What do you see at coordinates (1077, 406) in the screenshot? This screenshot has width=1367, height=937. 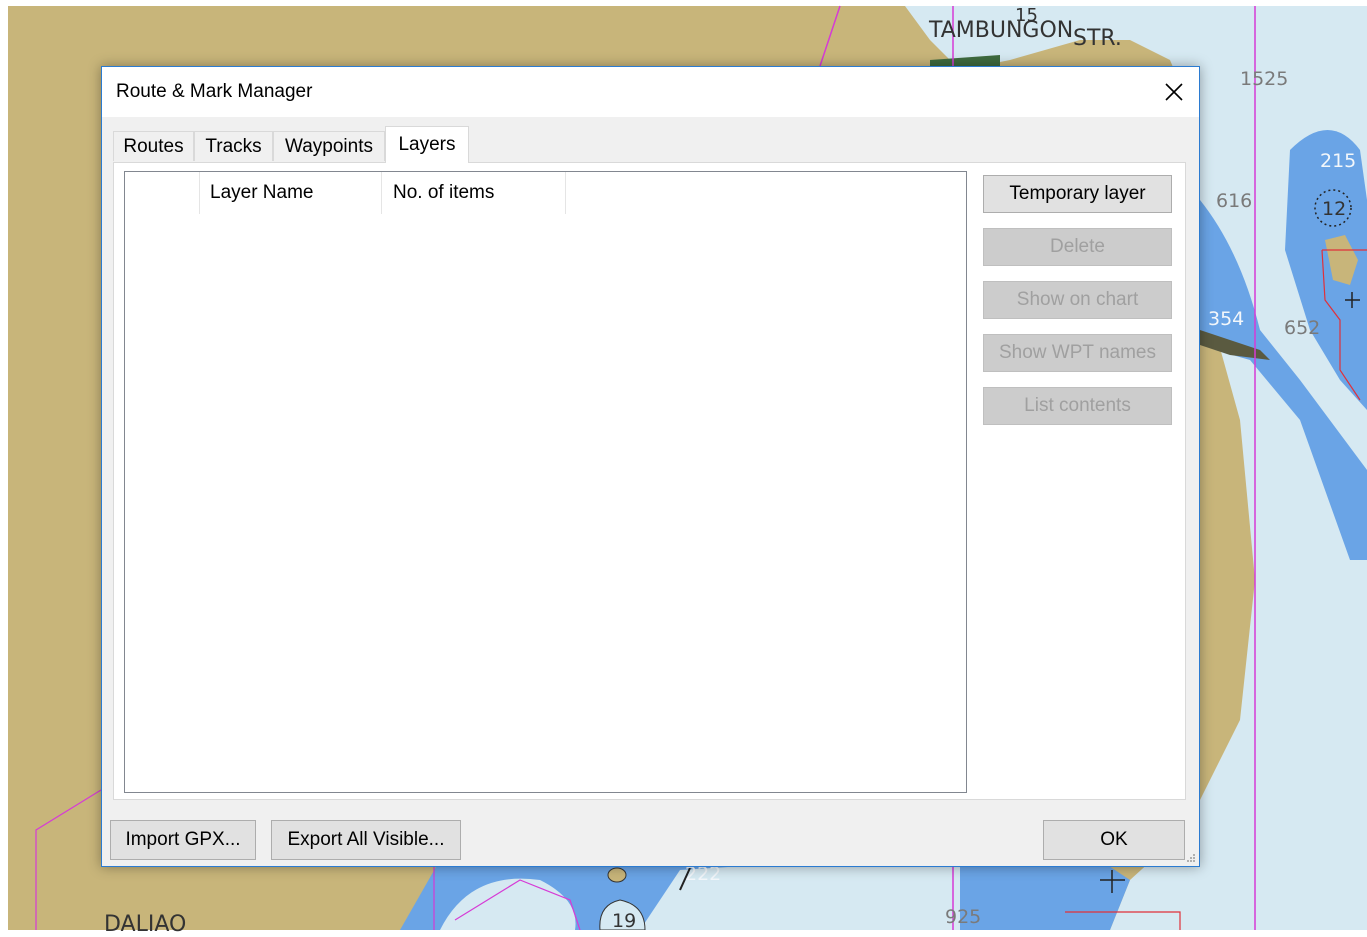 I see `list-contents-button: List contents` at bounding box center [1077, 406].